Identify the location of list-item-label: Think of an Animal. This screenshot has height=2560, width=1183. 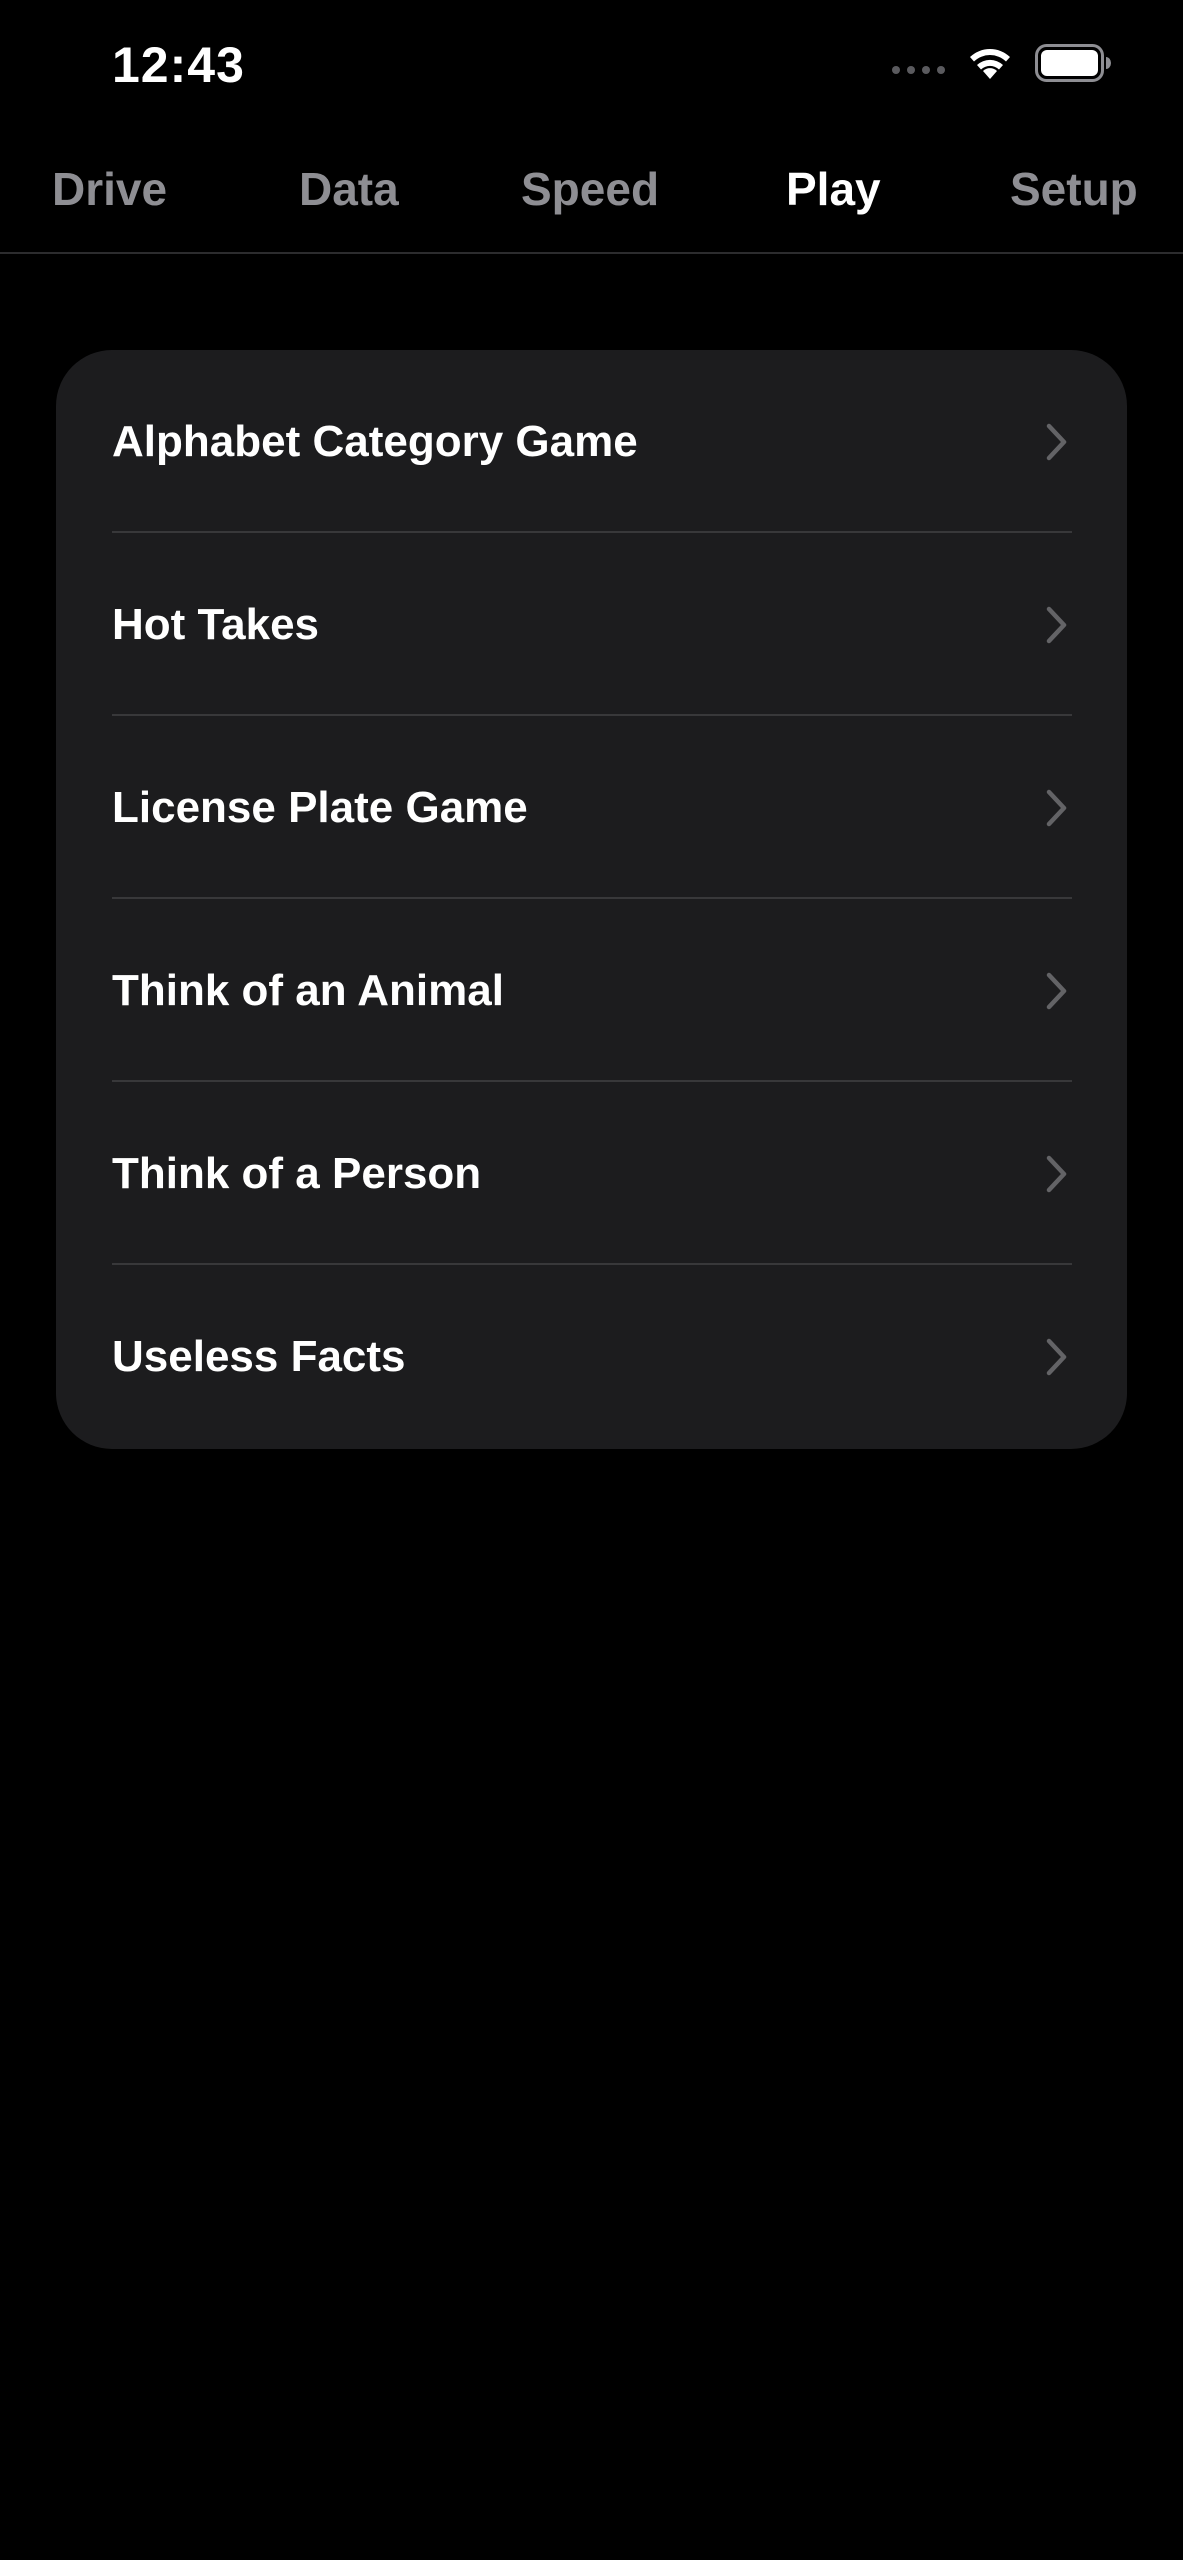
(308, 990).